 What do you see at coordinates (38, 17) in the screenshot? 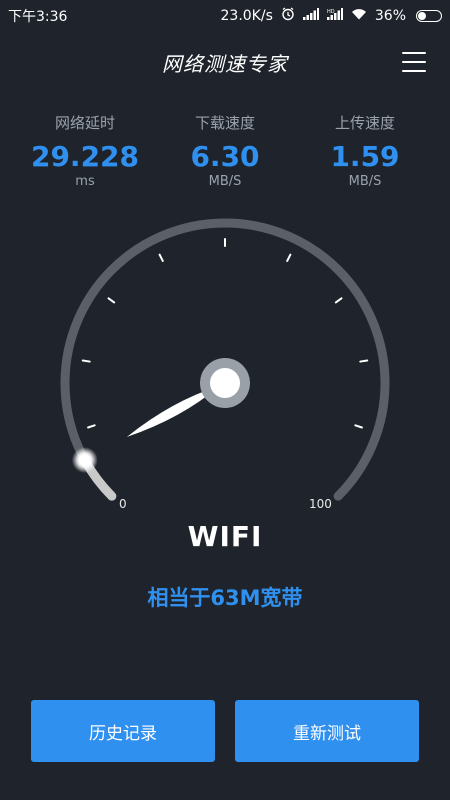
I see `status-time: 下午3:36` at bounding box center [38, 17].